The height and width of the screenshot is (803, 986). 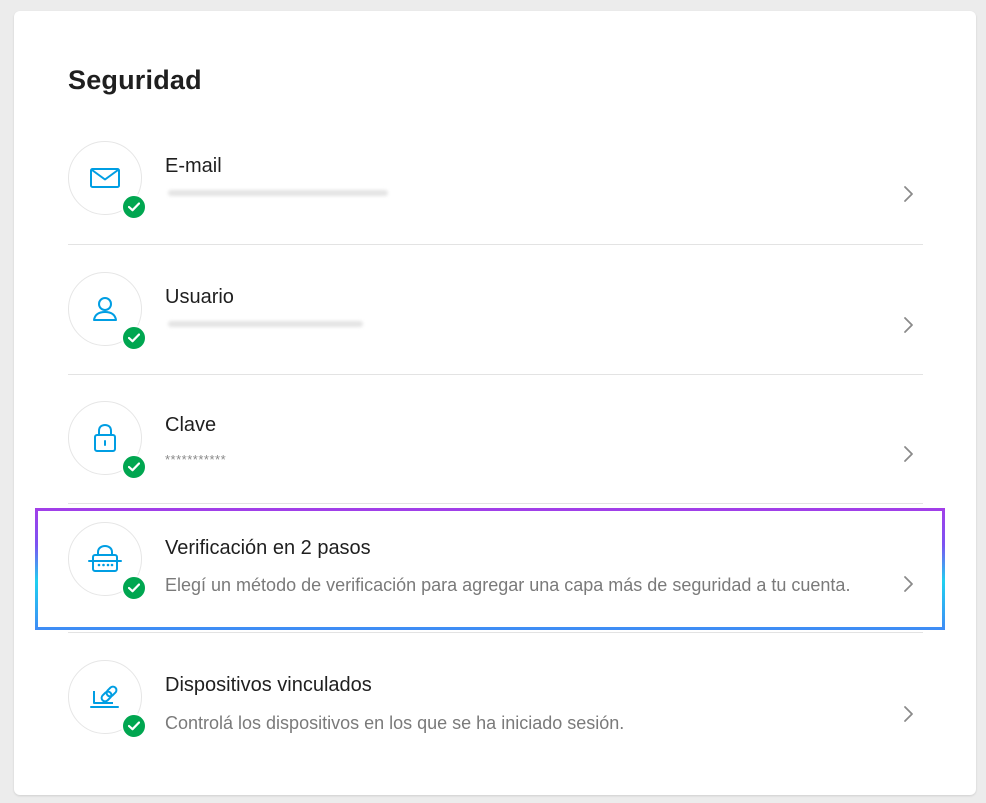 What do you see at coordinates (199, 297) in the screenshot?
I see `item-title: Usuario` at bounding box center [199, 297].